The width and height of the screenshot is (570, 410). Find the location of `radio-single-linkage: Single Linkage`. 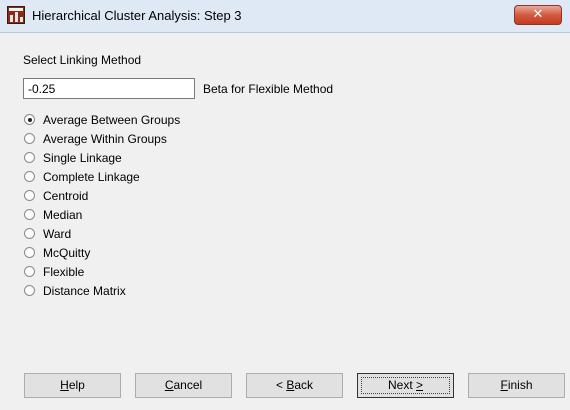

radio-single-linkage: Single Linkage is located at coordinates (102, 157).